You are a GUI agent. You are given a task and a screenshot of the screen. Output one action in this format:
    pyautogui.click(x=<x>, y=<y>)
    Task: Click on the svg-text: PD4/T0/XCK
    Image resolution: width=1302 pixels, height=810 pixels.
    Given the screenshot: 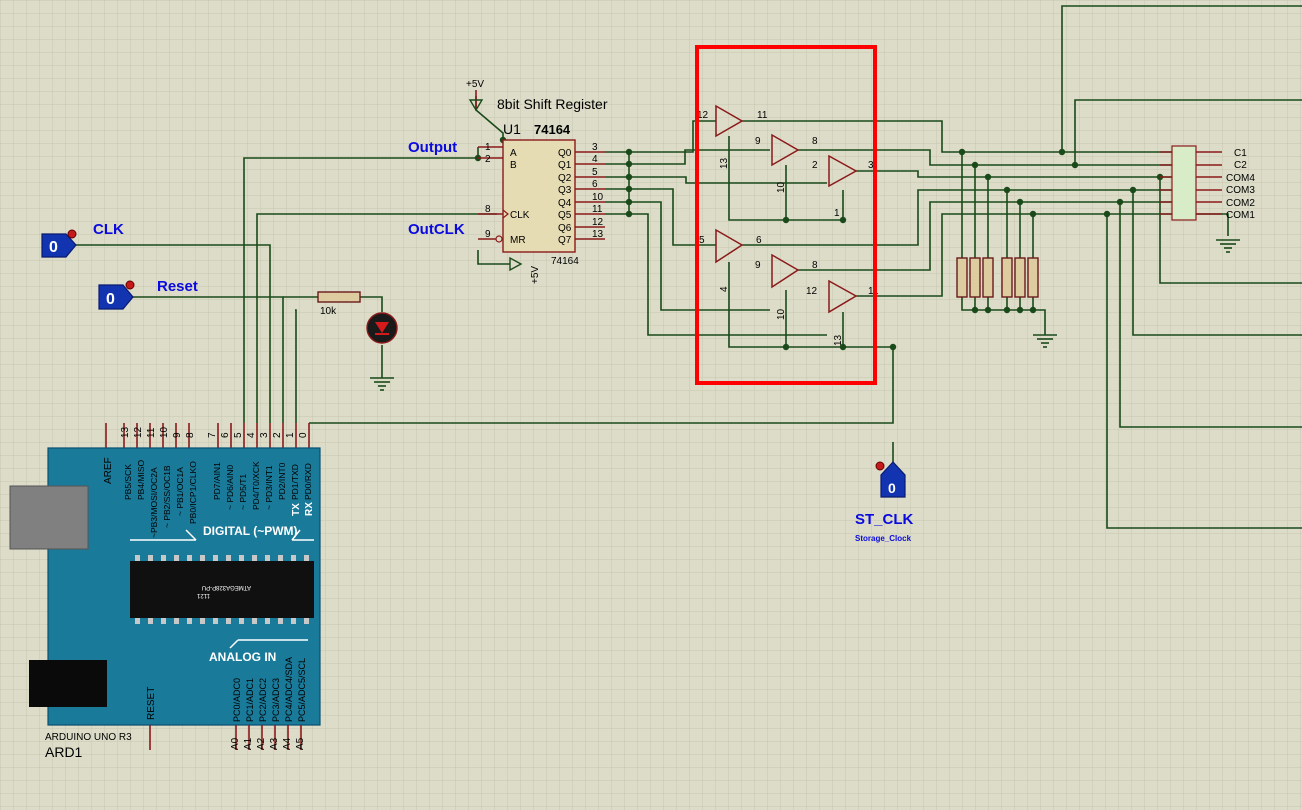 What is the action you would take?
    pyautogui.click(x=256, y=485)
    